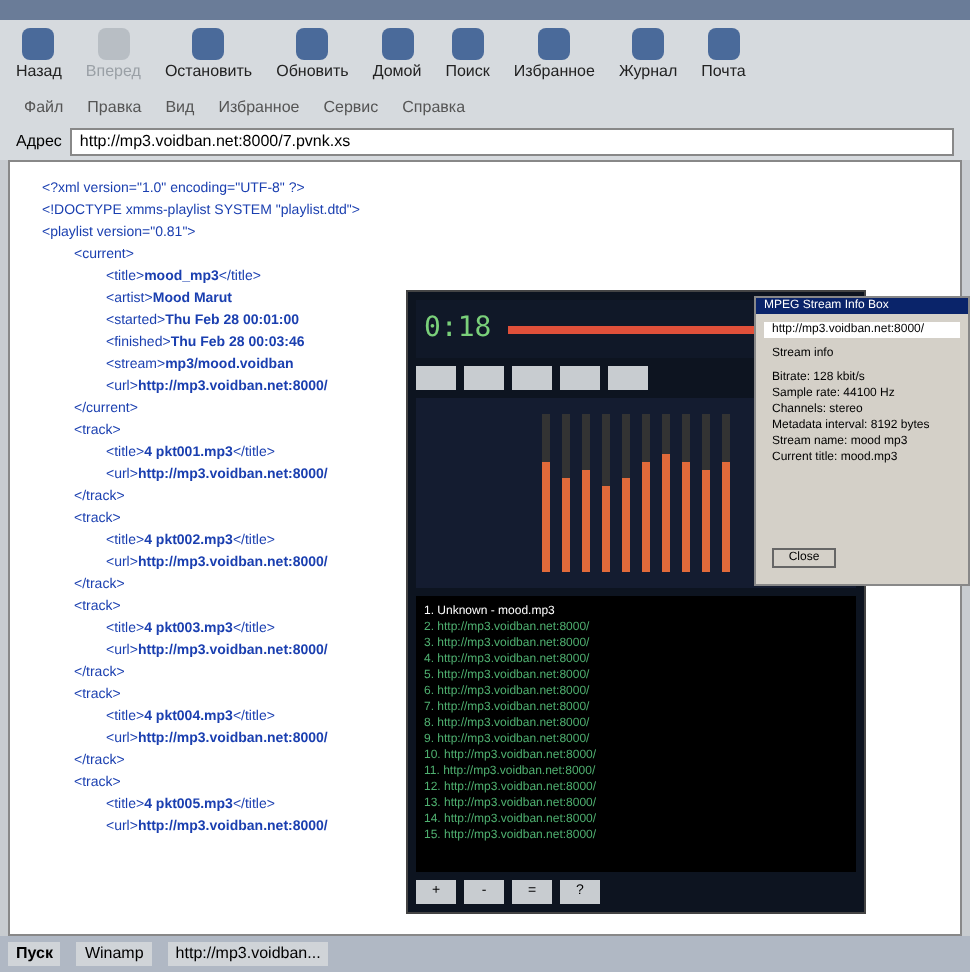  I want to click on toolbar-button: Домой, so click(397, 56).